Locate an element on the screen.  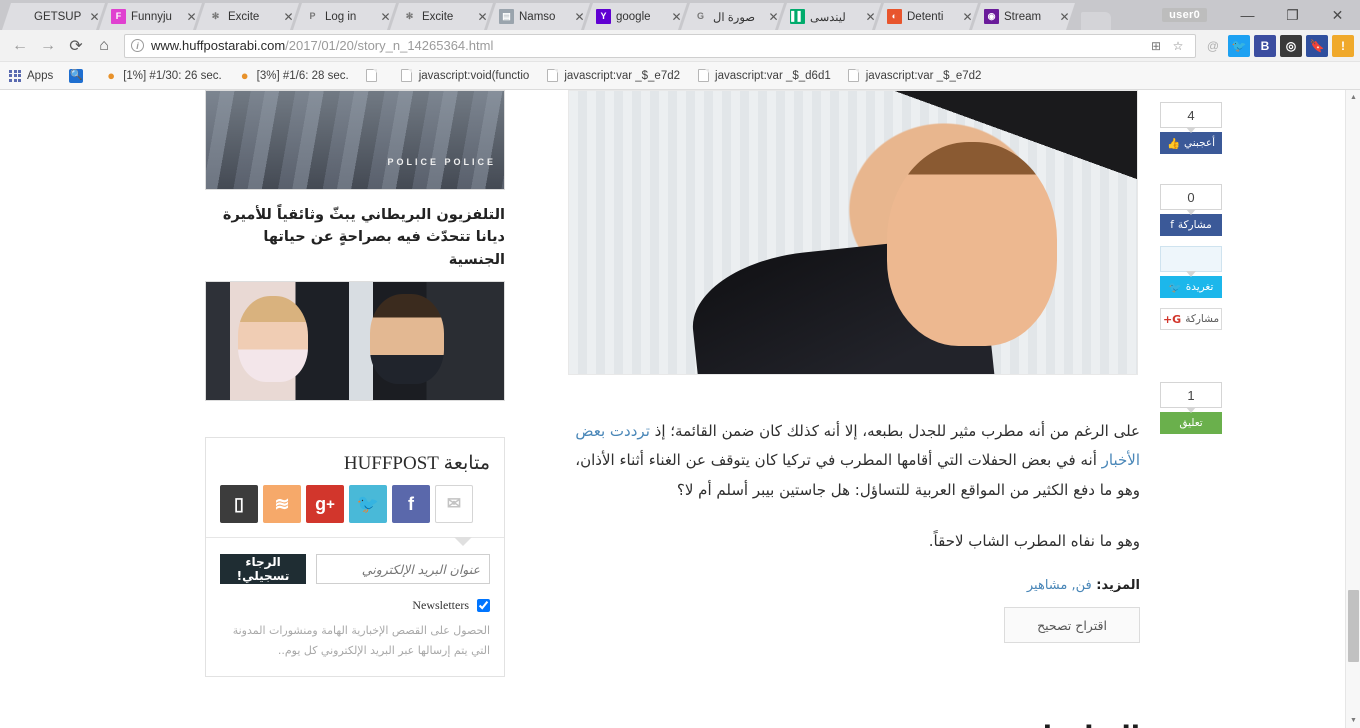
google-plus-icon: g + is located at coordinates (325, 504).